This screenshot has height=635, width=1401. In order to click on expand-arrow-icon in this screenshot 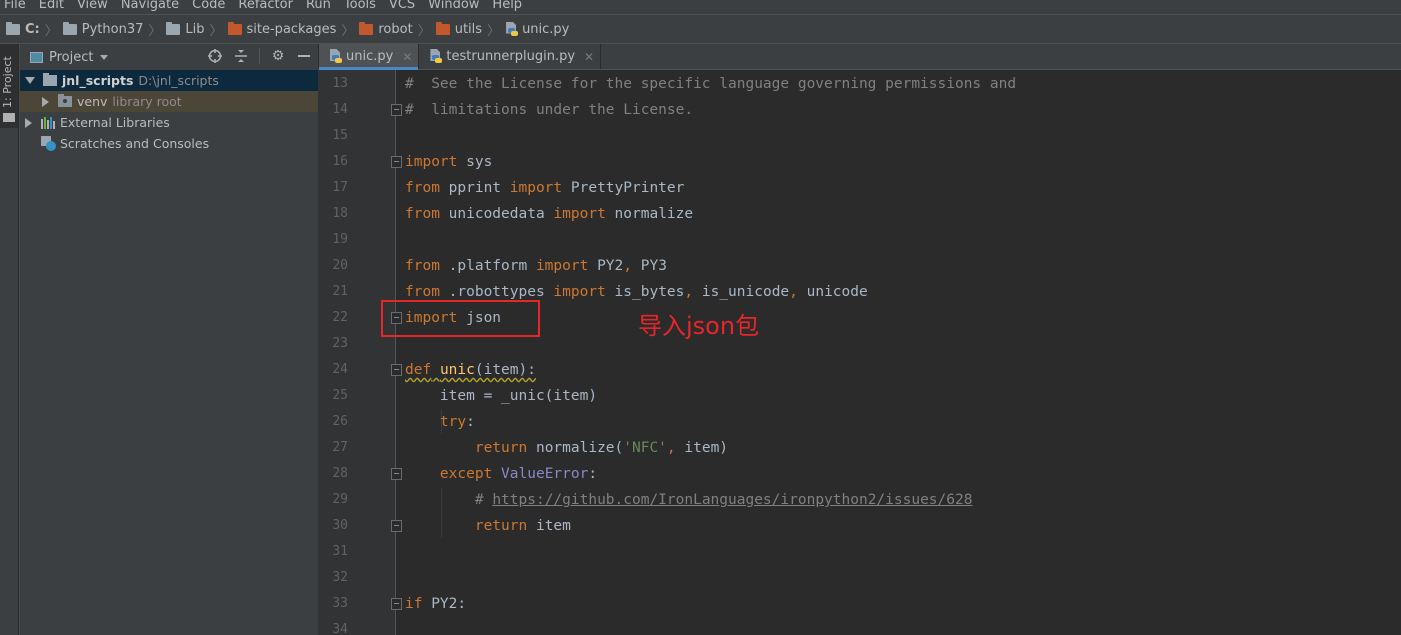, I will do `click(30, 80)`.